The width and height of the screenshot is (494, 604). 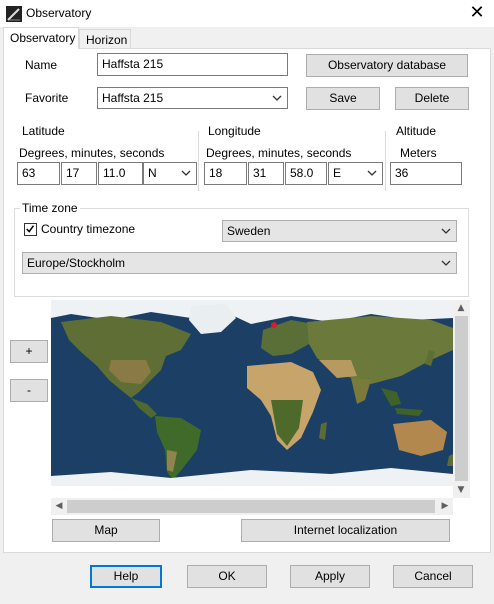 I want to click on latitude-title: Latitude, so click(x=43, y=131).